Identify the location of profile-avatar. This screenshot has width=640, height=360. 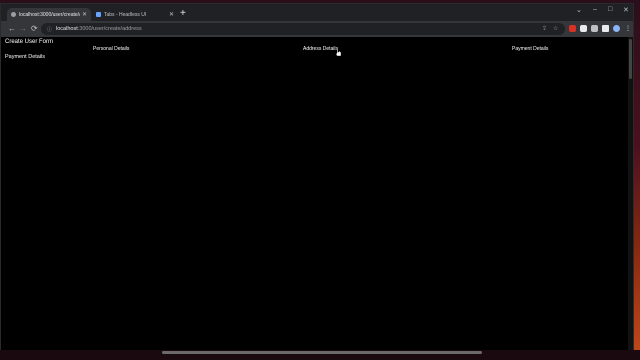
(616, 28).